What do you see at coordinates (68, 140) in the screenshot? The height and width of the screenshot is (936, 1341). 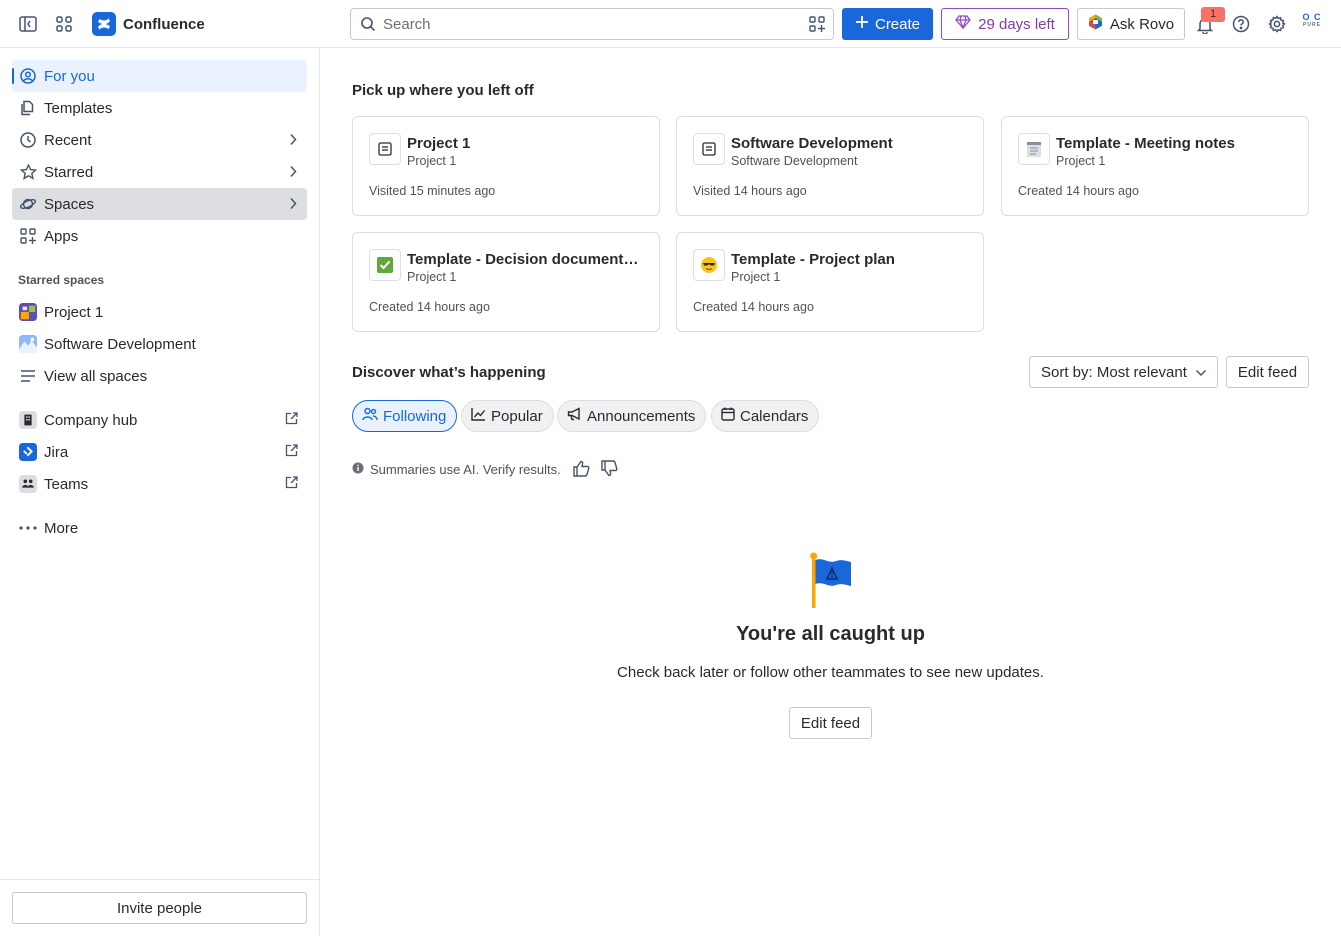 I see `sidebar-item-label: Recent` at bounding box center [68, 140].